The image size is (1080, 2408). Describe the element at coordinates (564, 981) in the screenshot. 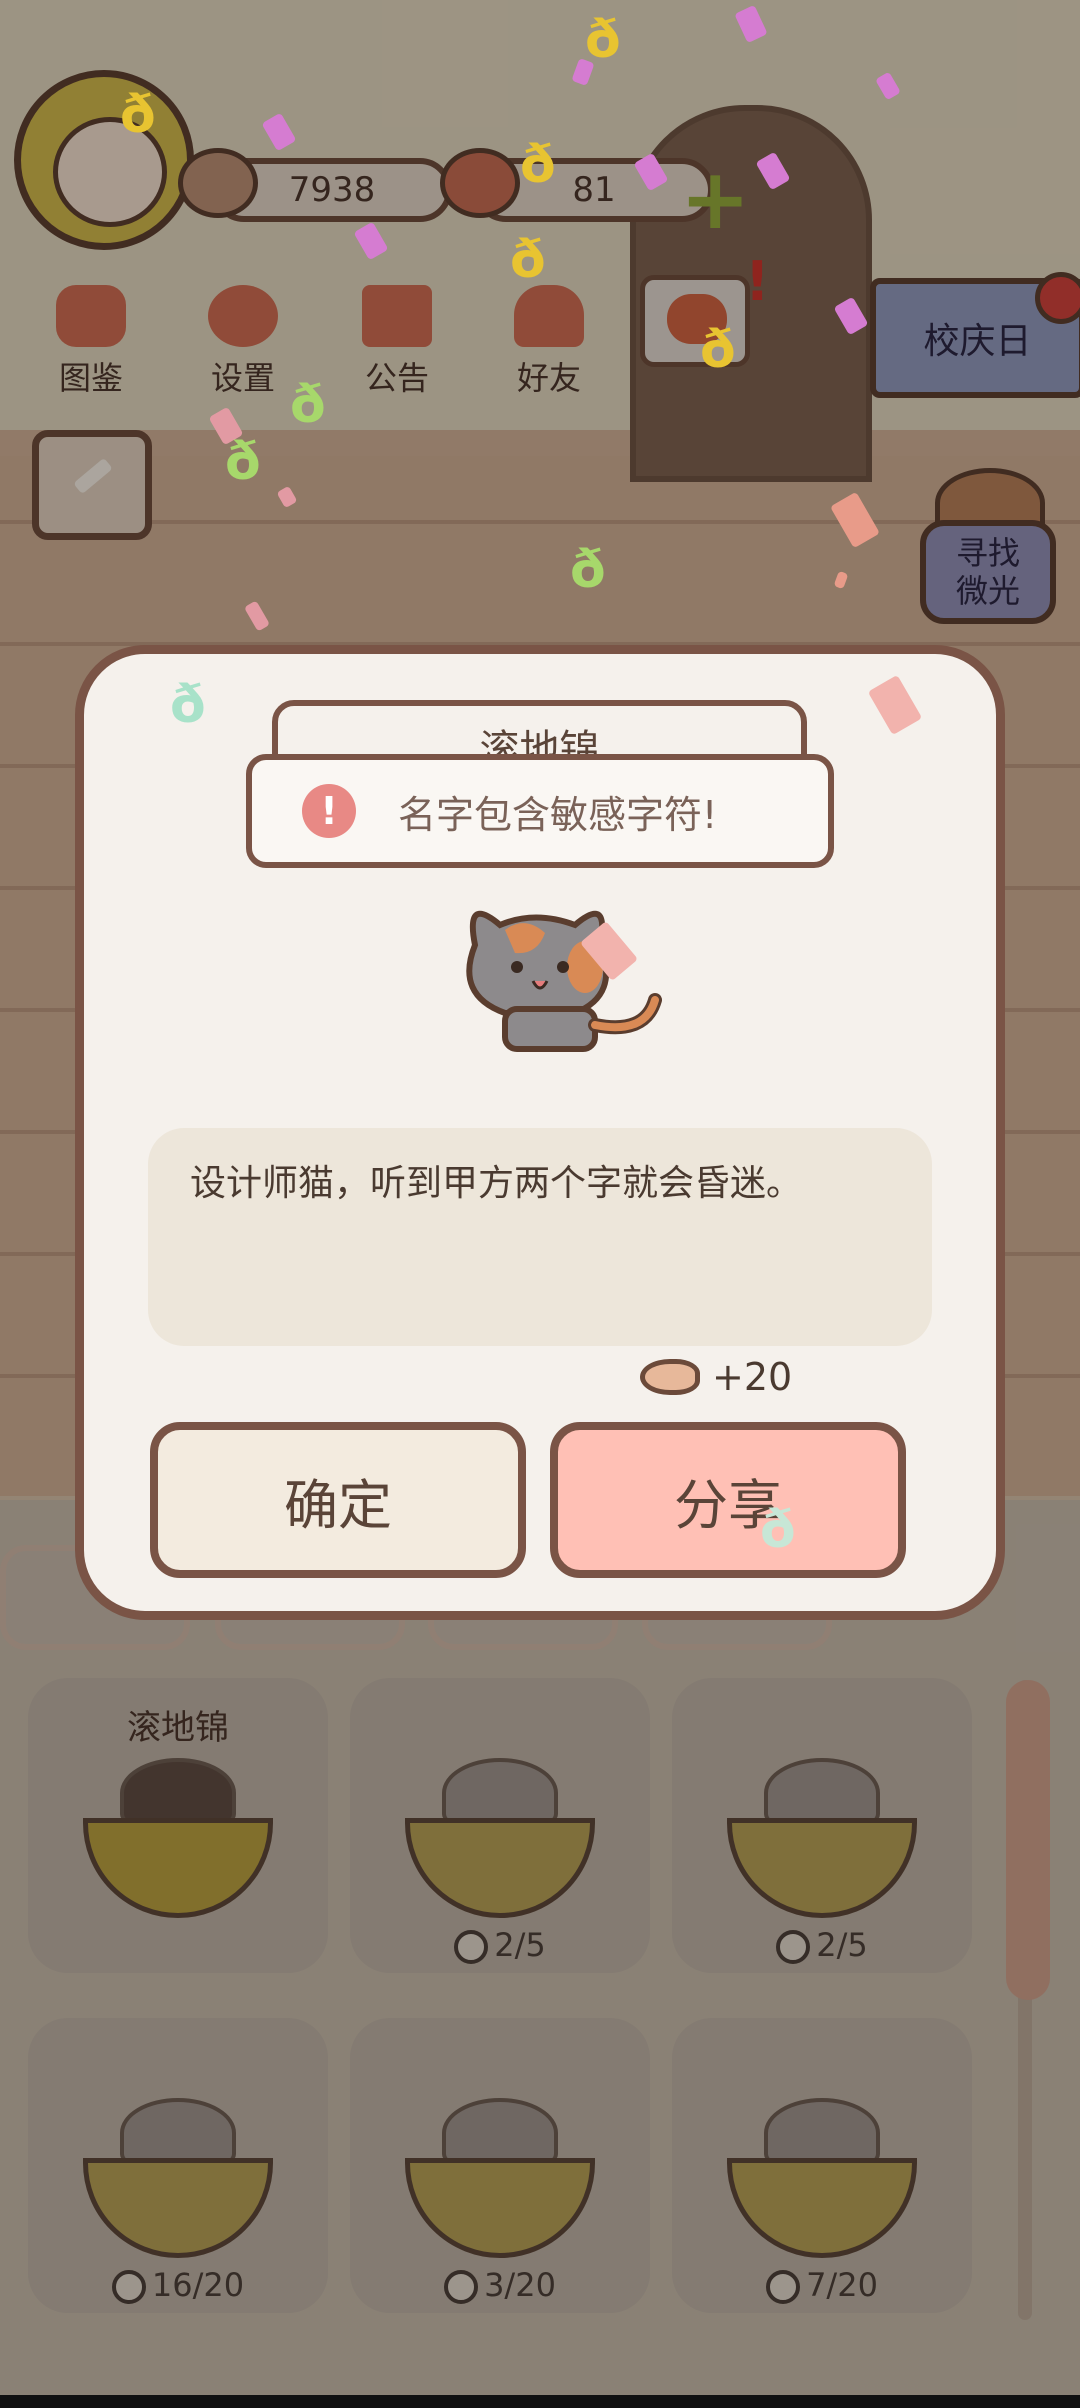

I see `calico-cat-icon` at that location.